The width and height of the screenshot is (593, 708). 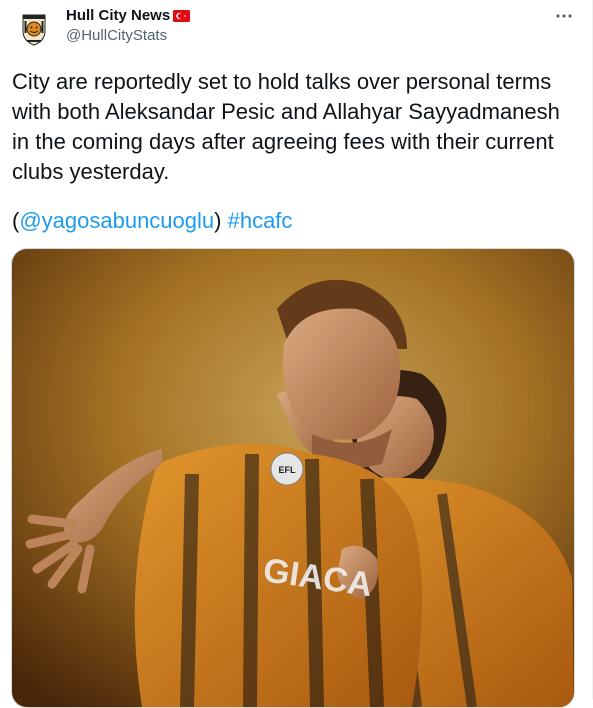 I want to click on turkey-flag-icon, so click(x=182, y=15).